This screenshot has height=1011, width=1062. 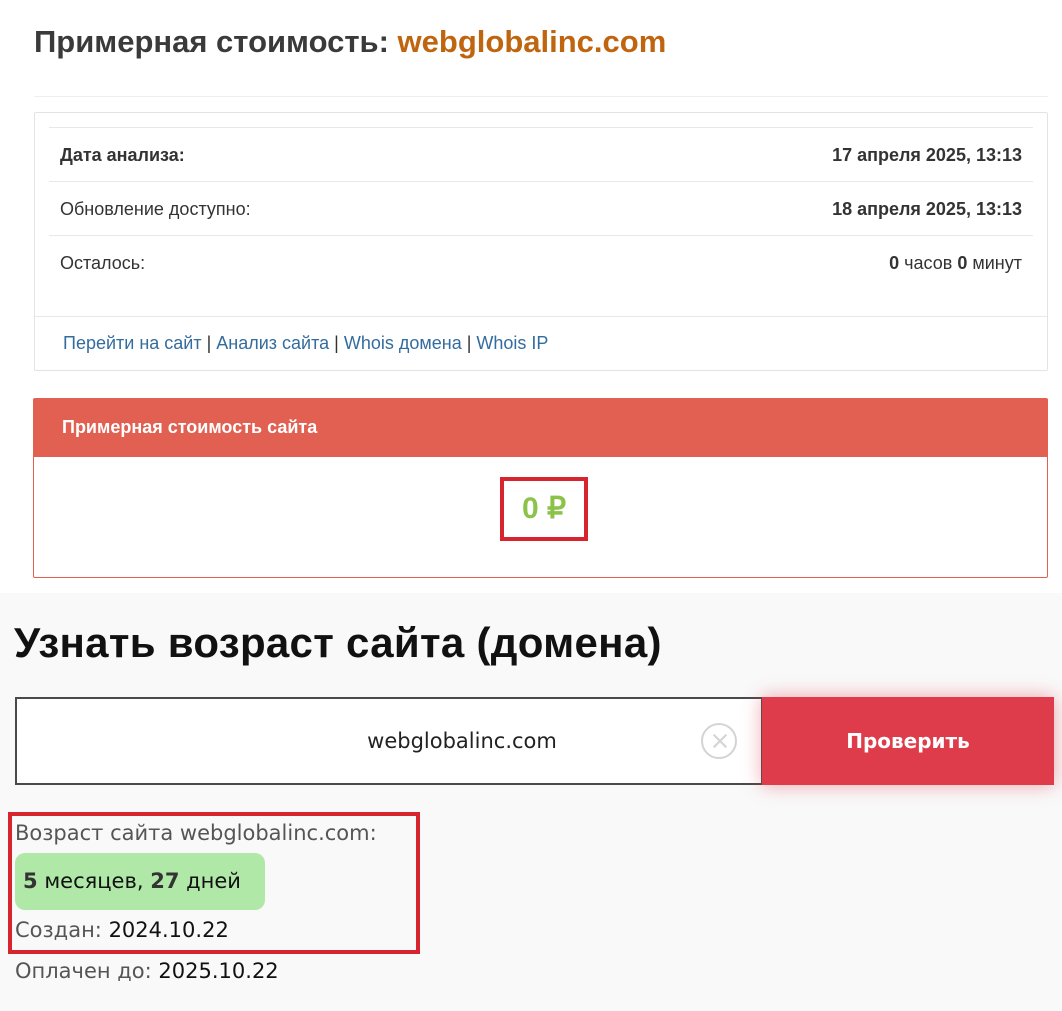 I want to click on remaining-label: Осталось:, so click(x=103, y=263).